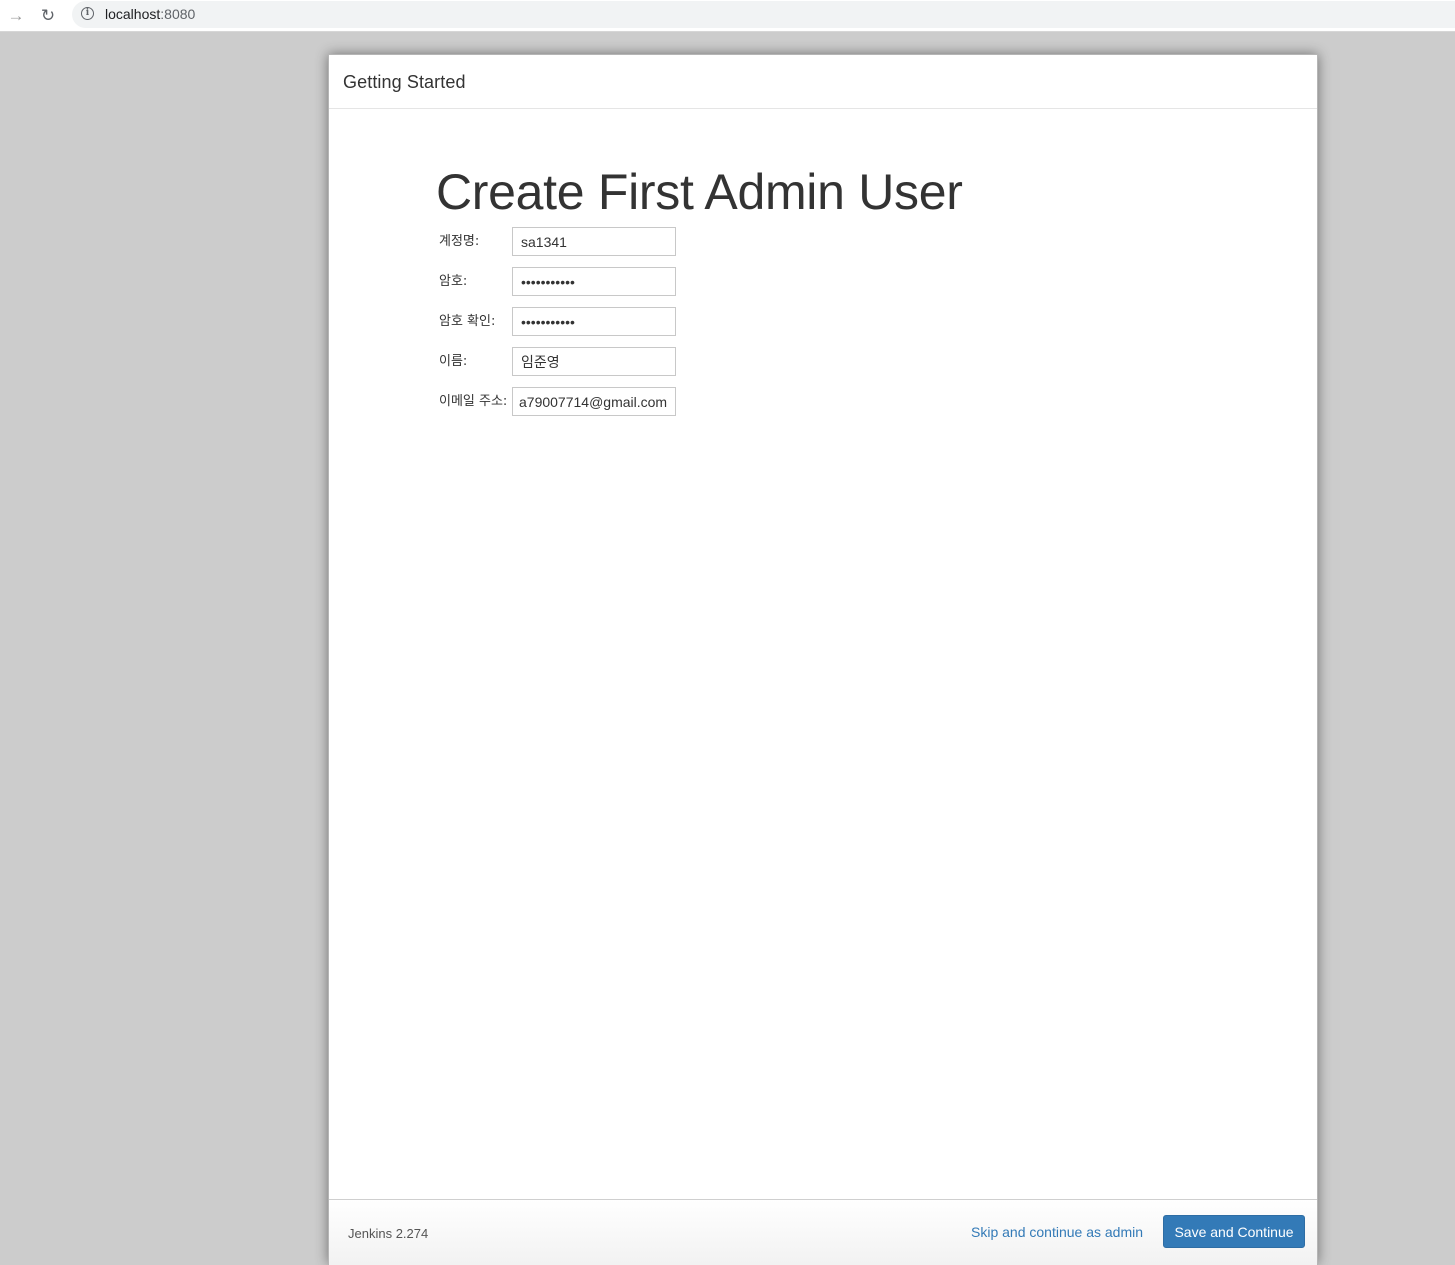 This screenshot has width=1455, height=1265. Describe the element at coordinates (594, 321) in the screenshot. I see `confirm-password-input` at that location.